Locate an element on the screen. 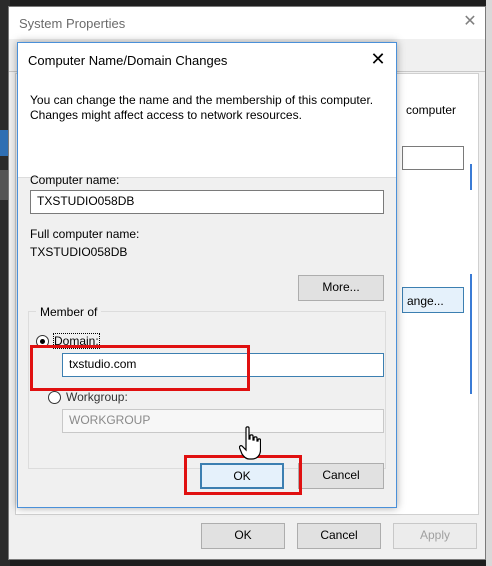  apply-button: Apply is located at coordinates (435, 536).